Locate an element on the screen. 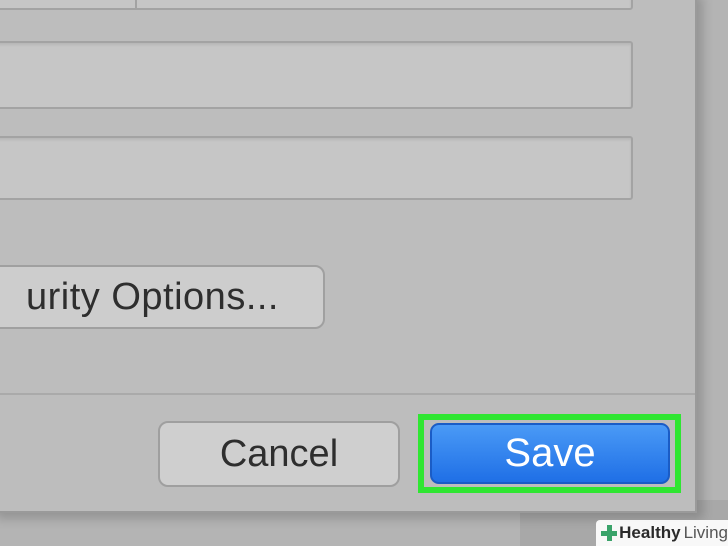  watermark-brand-light: Living is located at coordinates (705, 532).